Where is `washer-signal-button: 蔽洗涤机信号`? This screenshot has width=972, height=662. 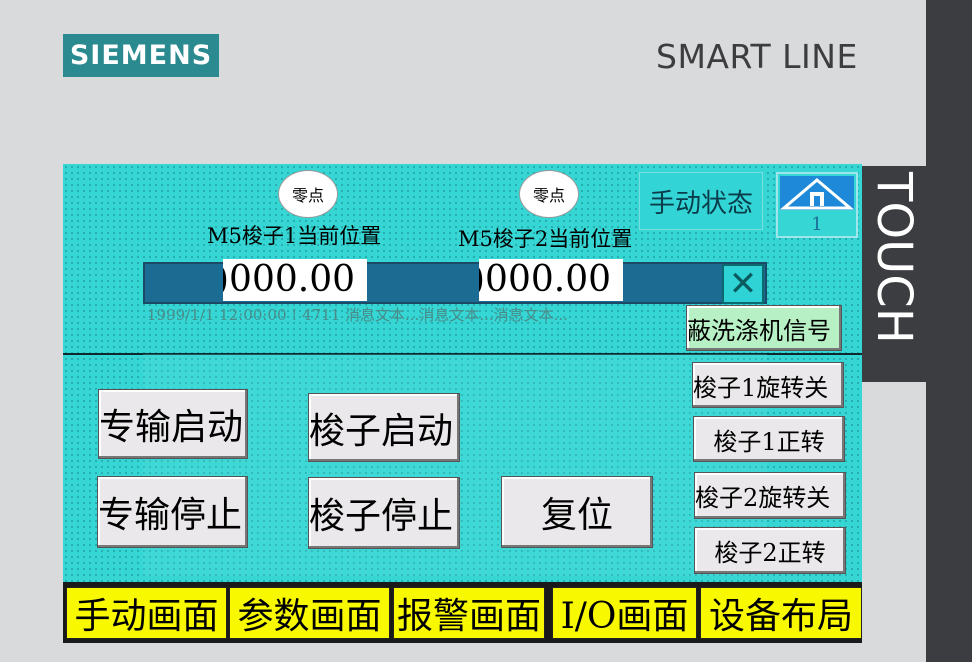
washer-signal-button: 蔽洗涤机信号 is located at coordinates (764, 328).